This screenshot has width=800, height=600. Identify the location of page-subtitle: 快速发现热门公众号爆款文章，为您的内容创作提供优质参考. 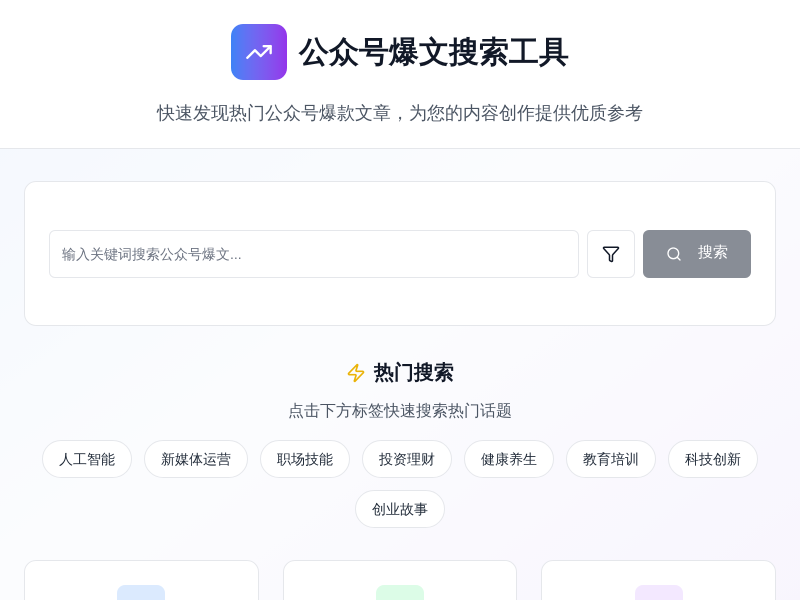
(400, 113).